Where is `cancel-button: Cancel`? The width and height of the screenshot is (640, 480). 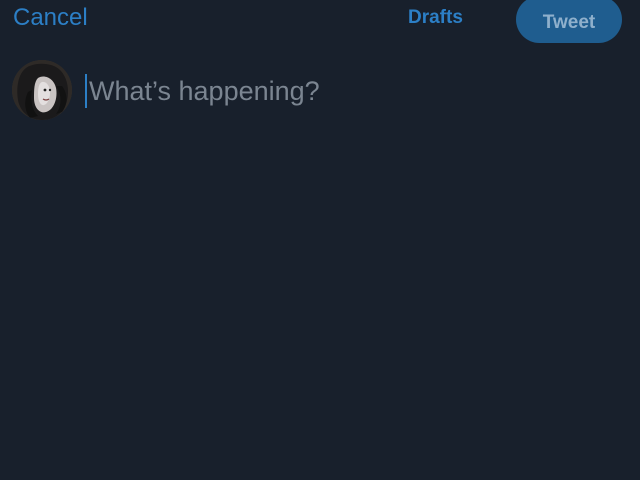
cancel-button: Cancel is located at coordinates (50, 18).